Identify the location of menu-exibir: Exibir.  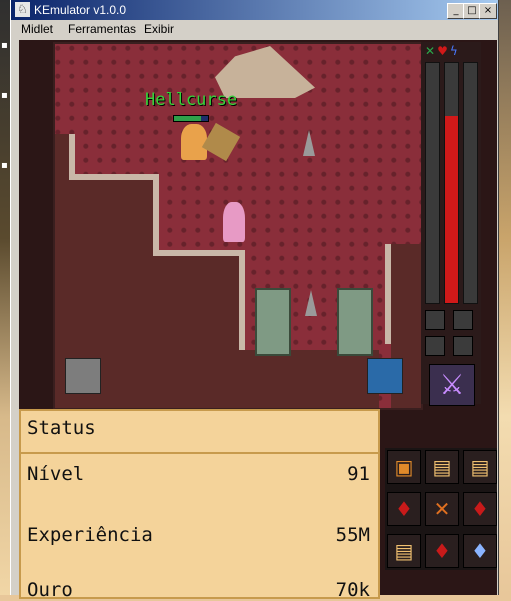
(159, 29).